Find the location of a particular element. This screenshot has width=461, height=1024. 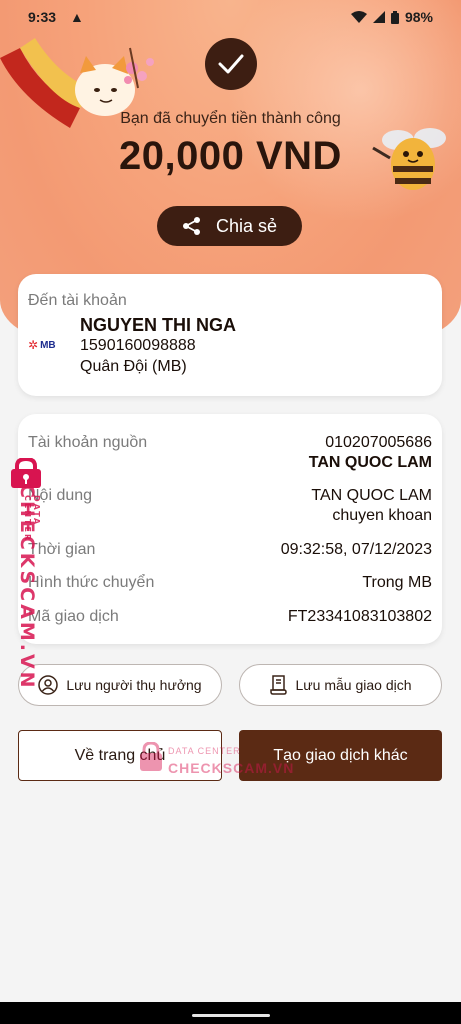

battery-level: 98% is located at coordinates (418, 17).